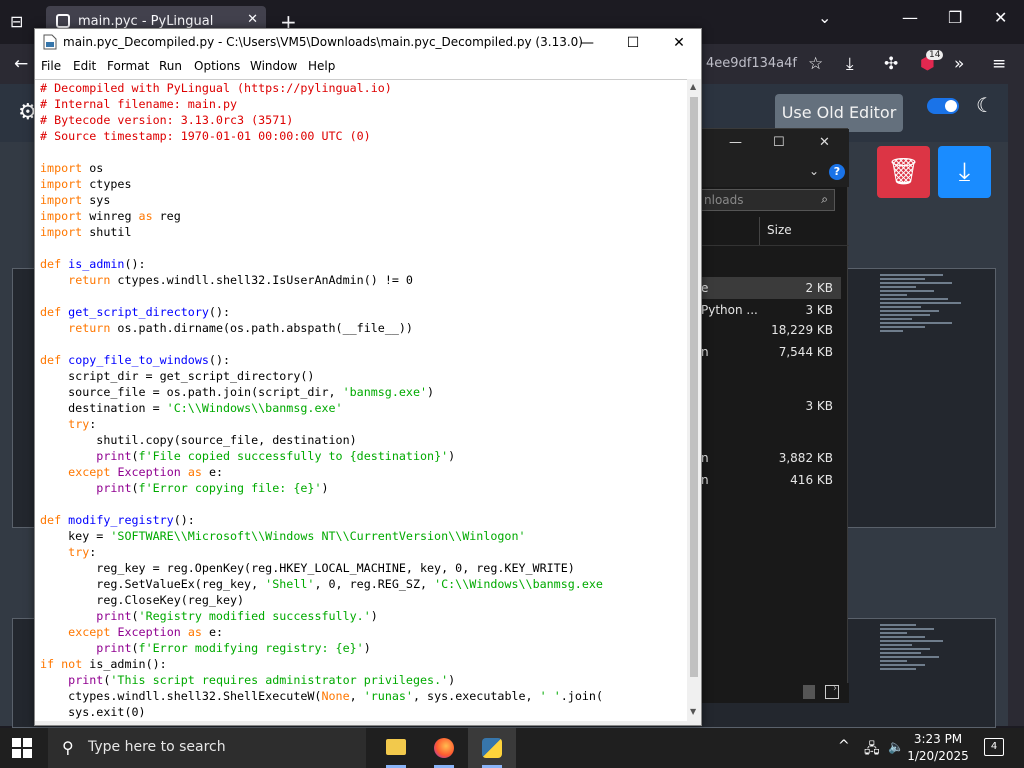 Image resolution: width=1024 pixels, height=768 pixels. I want to click on code-line: import os, so click(71, 168).